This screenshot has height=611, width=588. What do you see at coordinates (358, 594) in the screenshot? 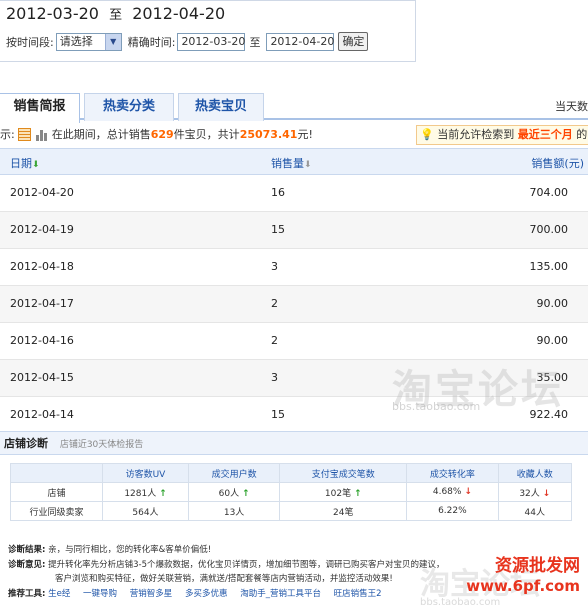
I see `tool-link: 旺店销售王2` at bounding box center [358, 594].